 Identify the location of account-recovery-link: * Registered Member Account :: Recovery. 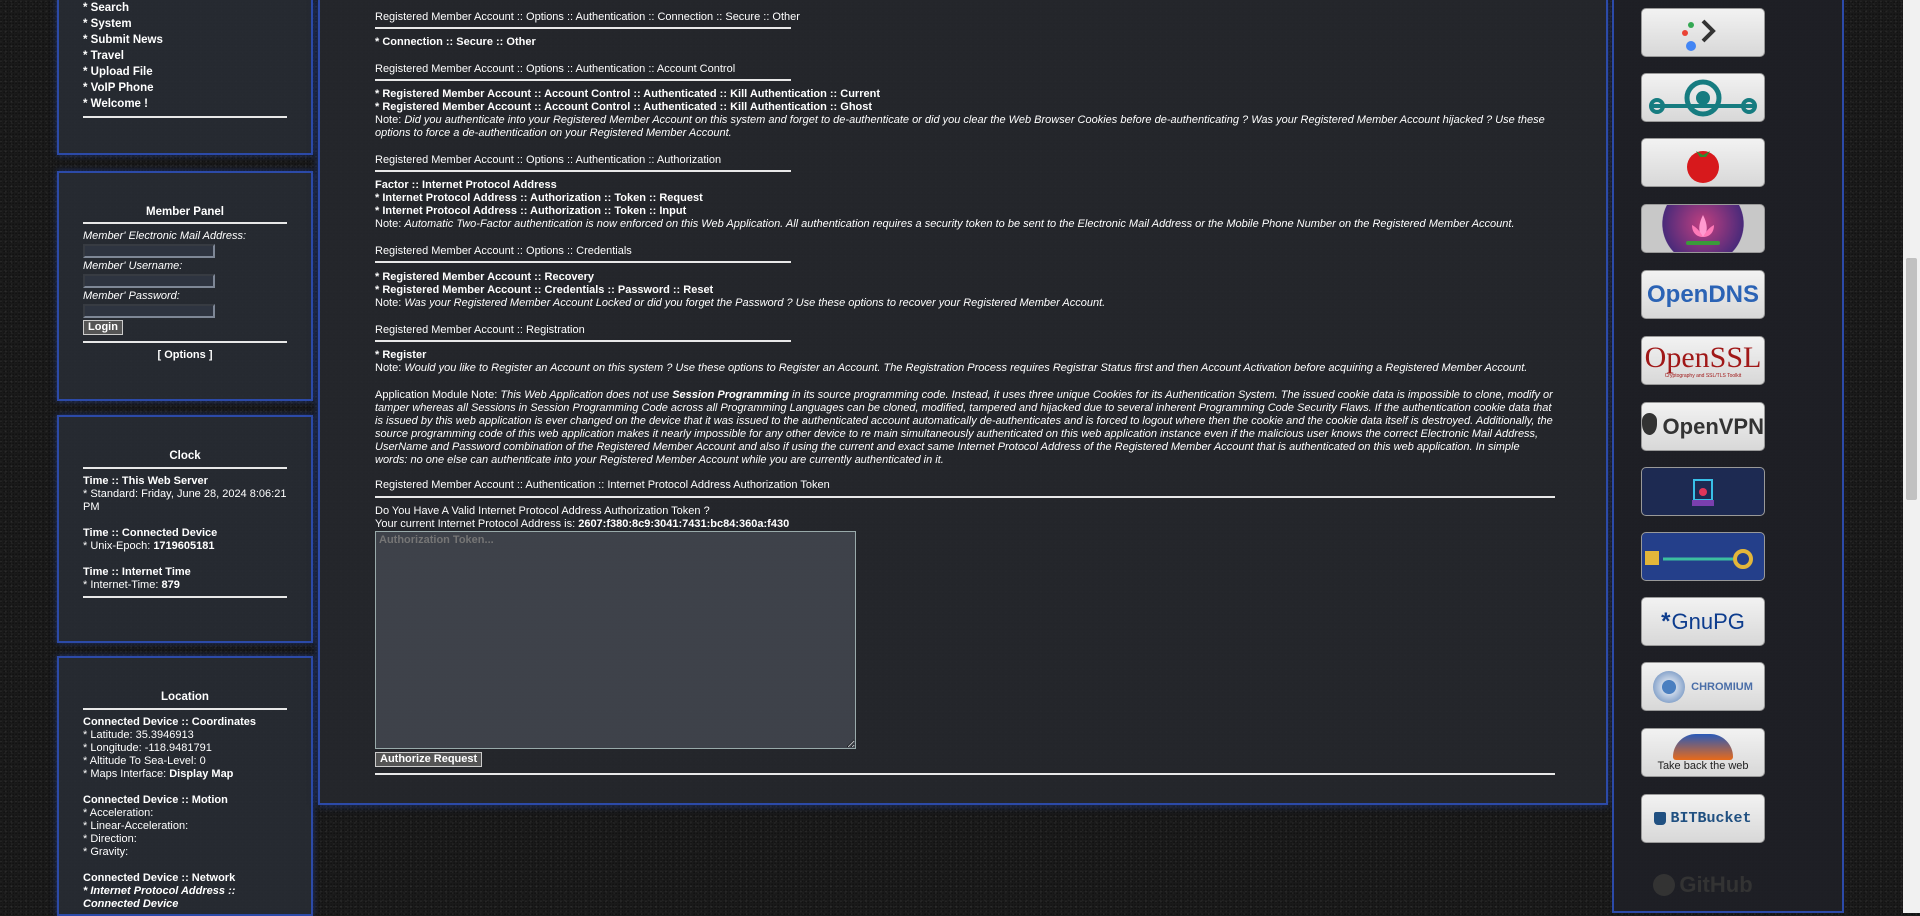
(965, 277).